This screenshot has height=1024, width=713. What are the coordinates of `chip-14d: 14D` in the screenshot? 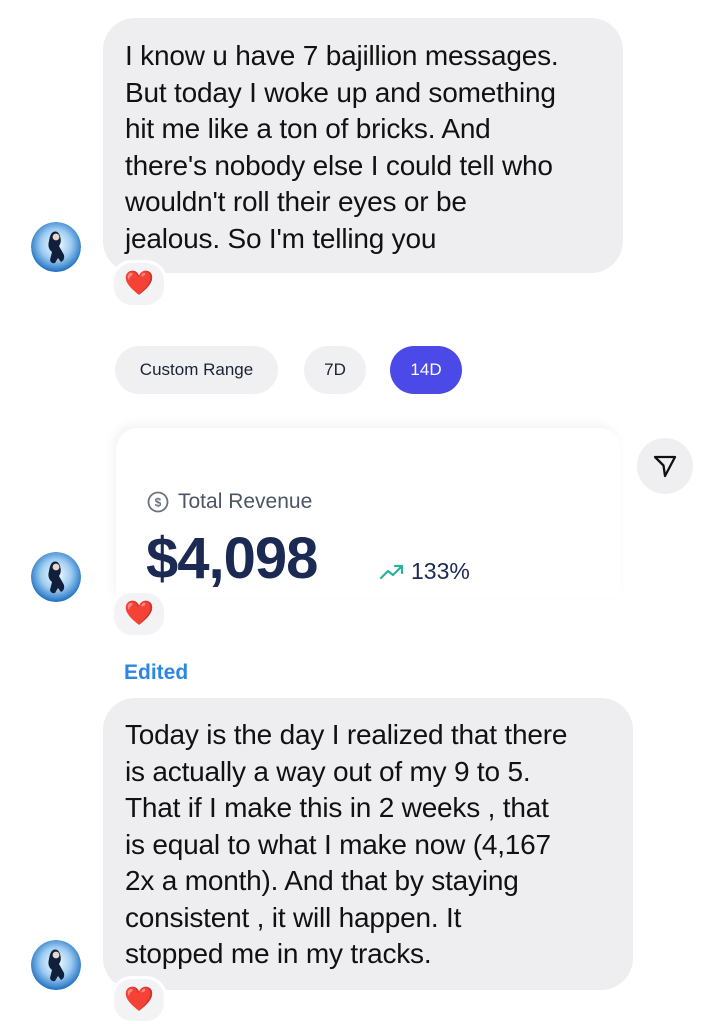 It's located at (426, 370).